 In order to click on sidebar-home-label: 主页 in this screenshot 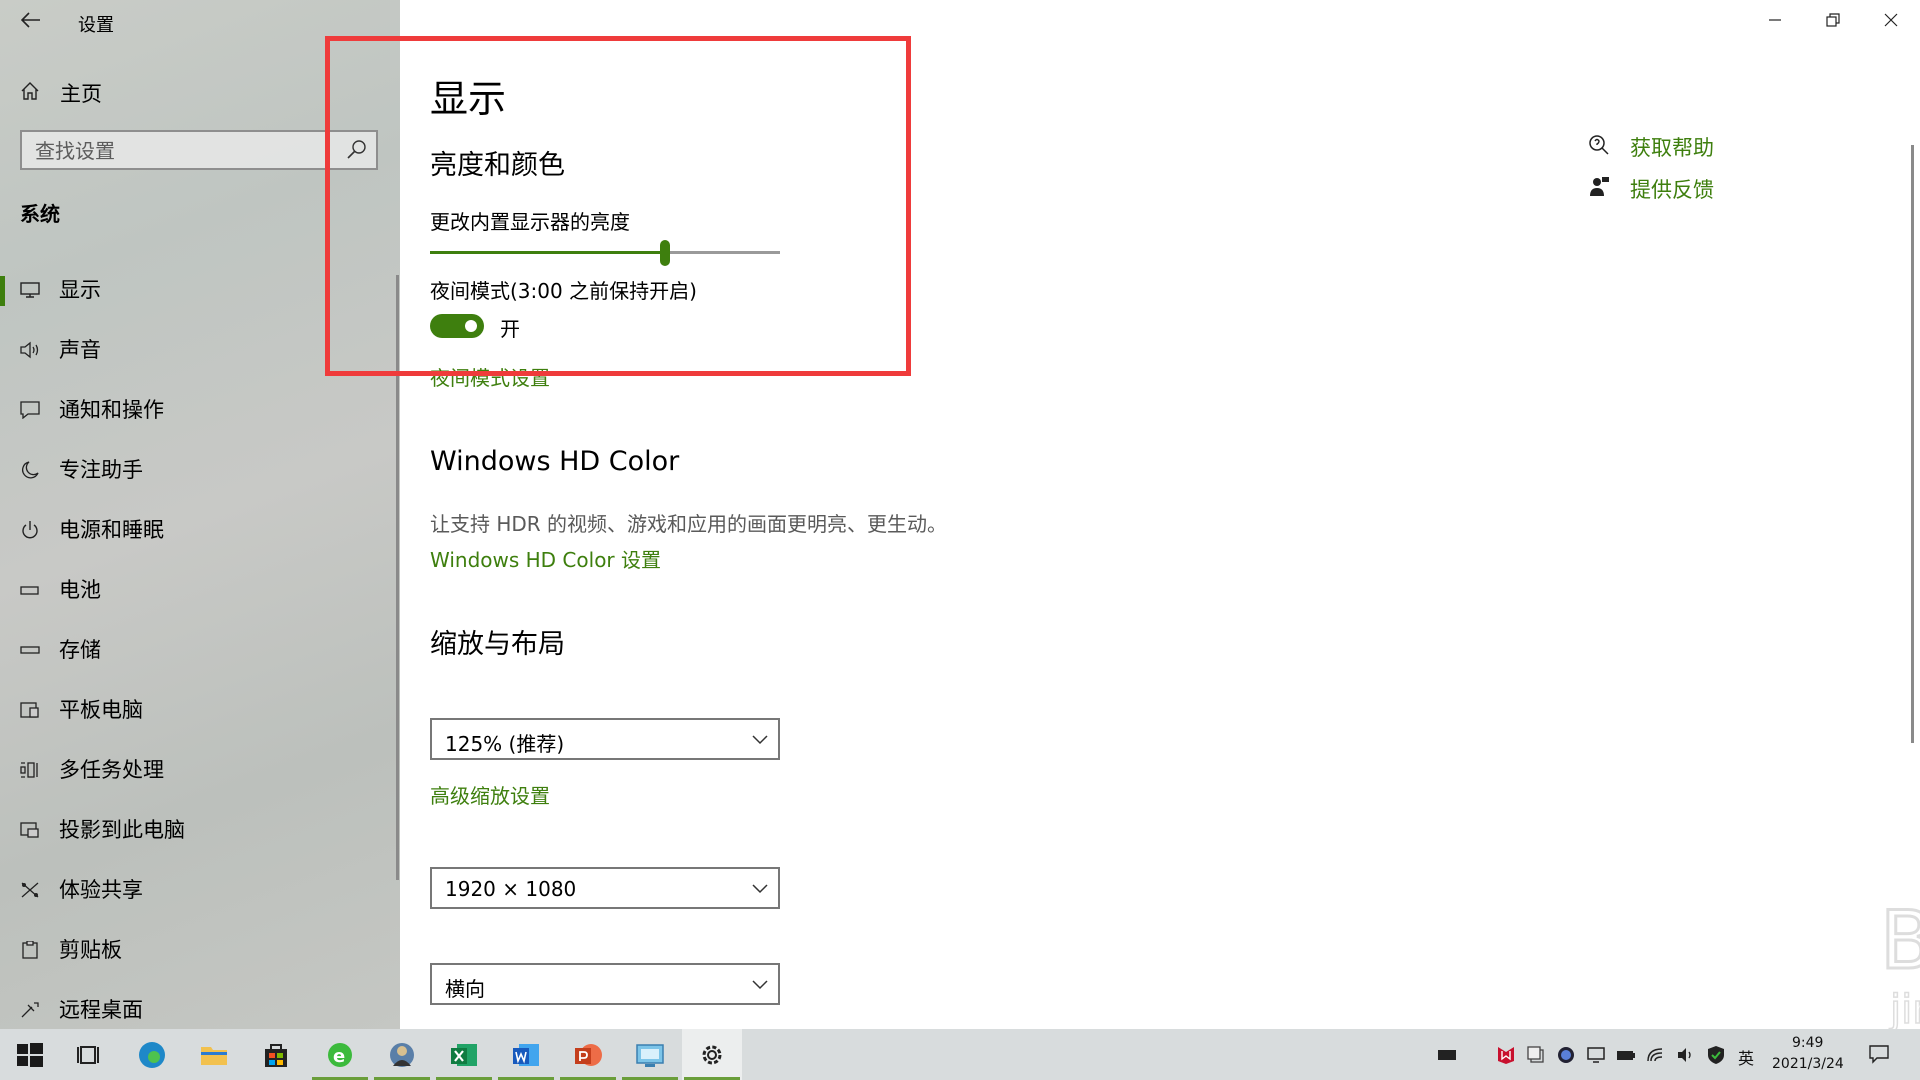, I will do `click(81, 94)`.